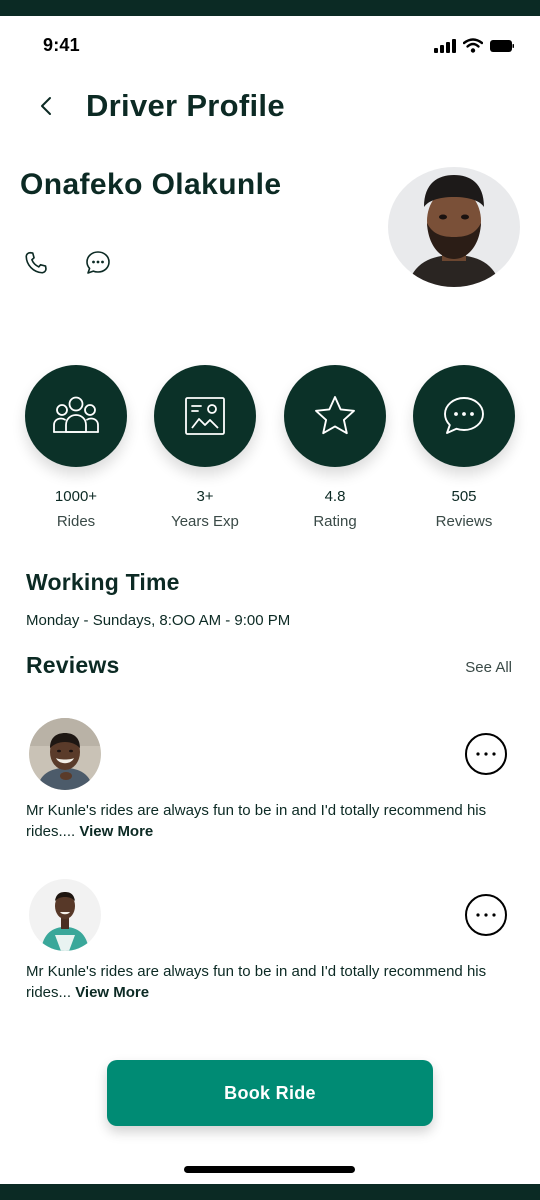 This screenshot has width=540, height=1200. Describe the element at coordinates (158, 620) in the screenshot. I see `working-time-text: Monday - Sundays, 8:OO AM - 9:00 PM` at that location.